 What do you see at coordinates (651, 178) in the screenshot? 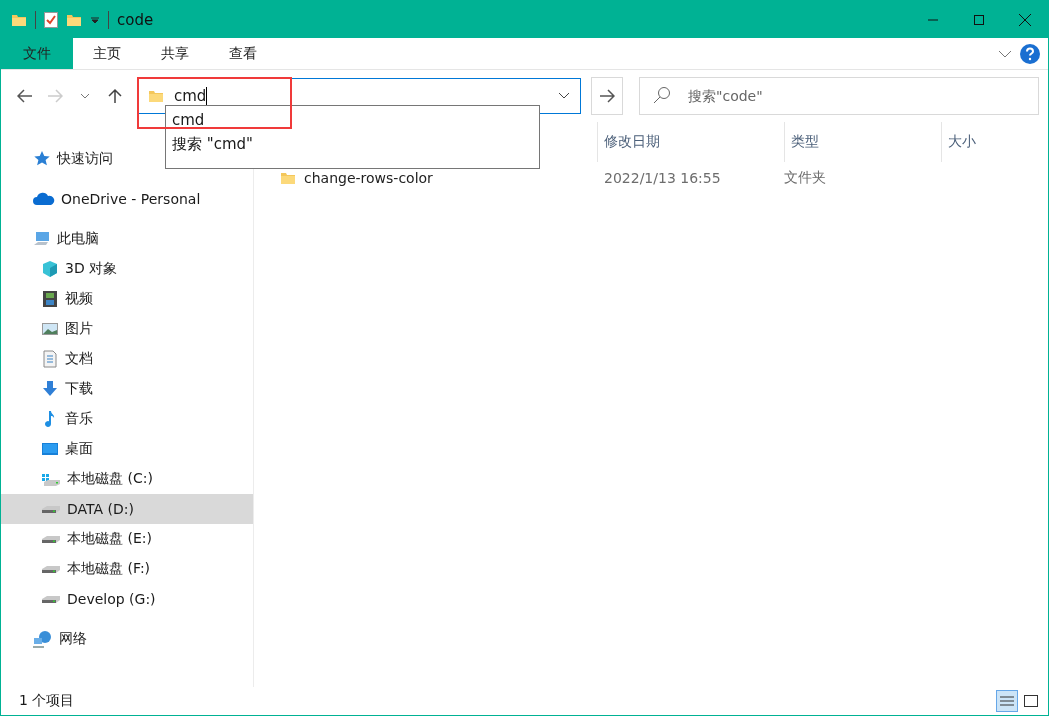
I see `file-row: change-rows-color 2022/1/13 16:55 文件夹` at bounding box center [651, 178].